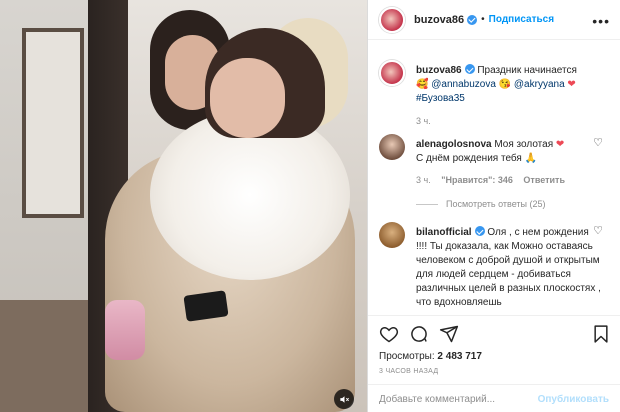  What do you see at coordinates (247, 98) in the screenshot?
I see `video-person-center-face` at bounding box center [247, 98].